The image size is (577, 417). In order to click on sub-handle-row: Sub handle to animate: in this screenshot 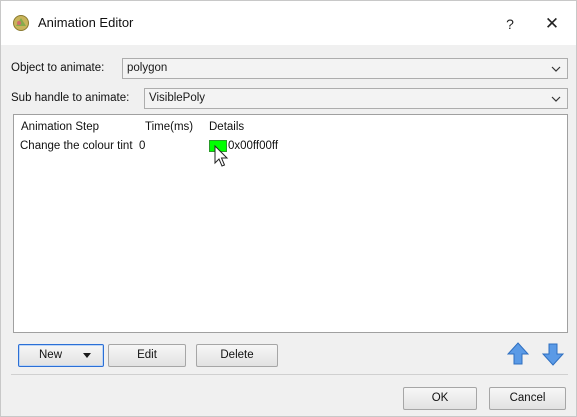, I will do `click(70, 98)`.